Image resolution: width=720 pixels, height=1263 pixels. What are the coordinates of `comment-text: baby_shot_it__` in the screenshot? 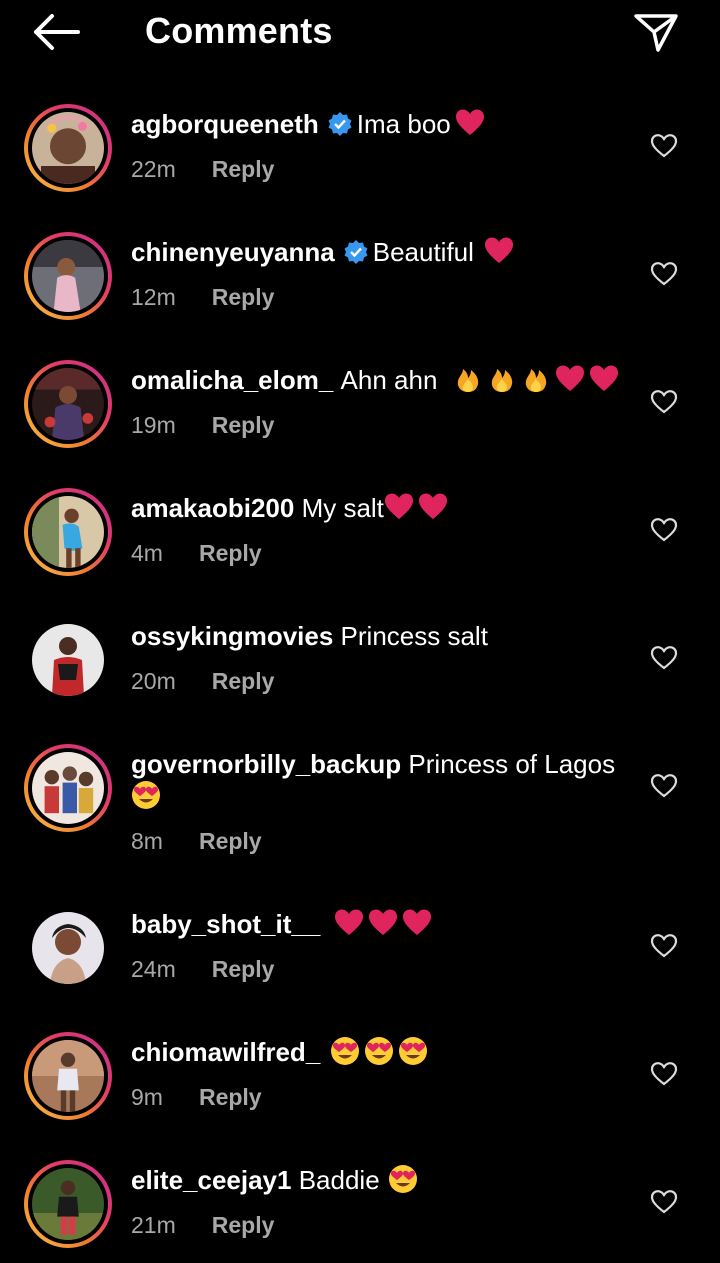 It's located at (381, 924).